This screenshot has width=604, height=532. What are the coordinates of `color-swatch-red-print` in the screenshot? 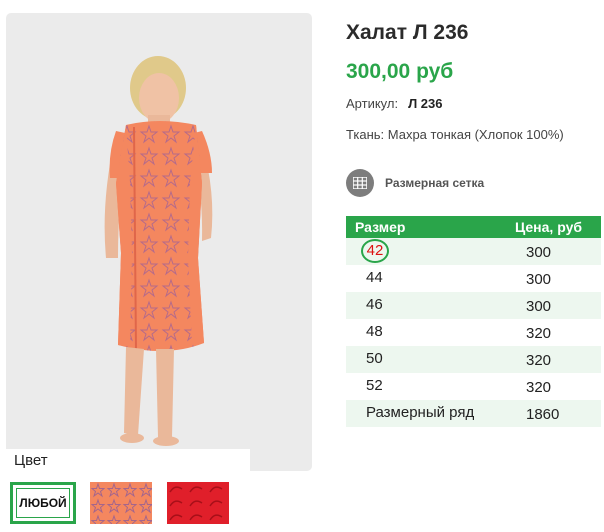 It's located at (198, 503).